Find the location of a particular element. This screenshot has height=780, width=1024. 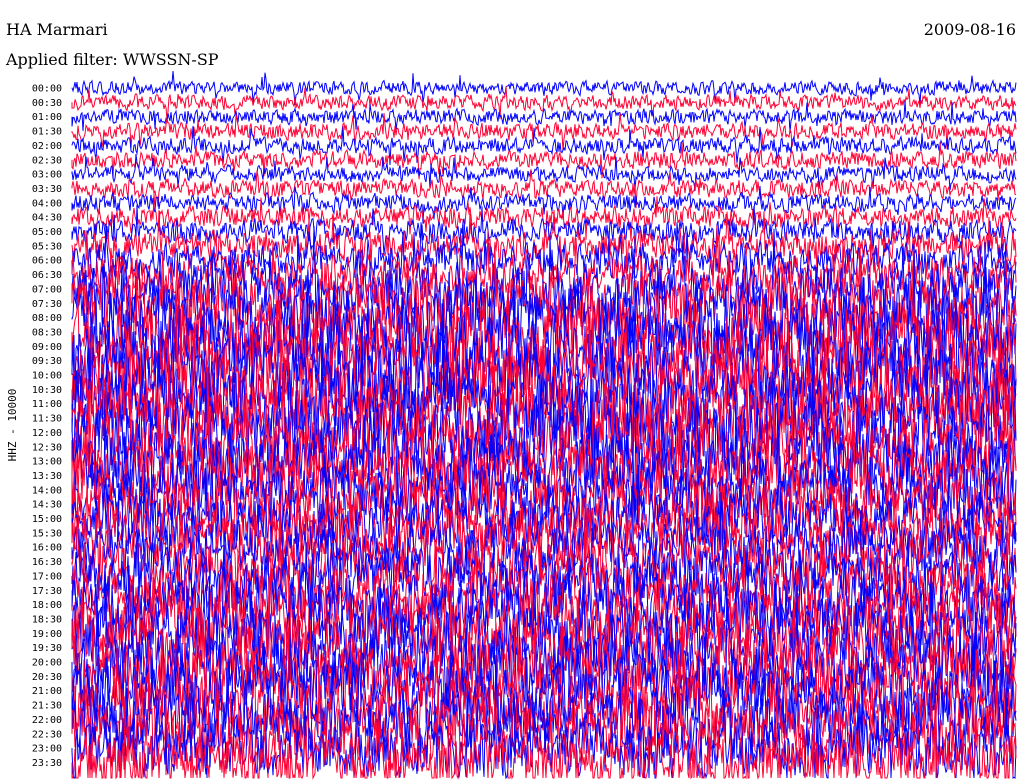

row-label-0730: 07:30 is located at coordinates (47, 304).